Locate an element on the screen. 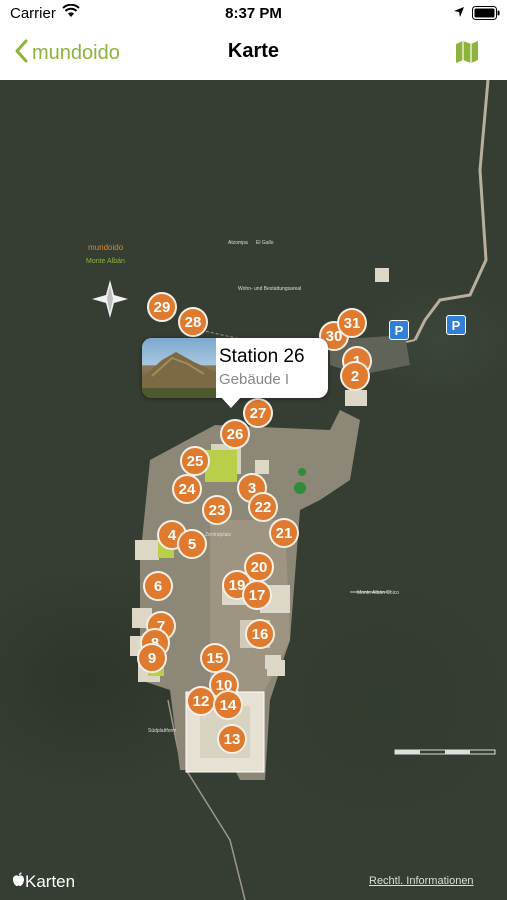 The width and height of the screenshot is (507, 900). brand-name-label: mundoido is located at coordinates (106, 247).